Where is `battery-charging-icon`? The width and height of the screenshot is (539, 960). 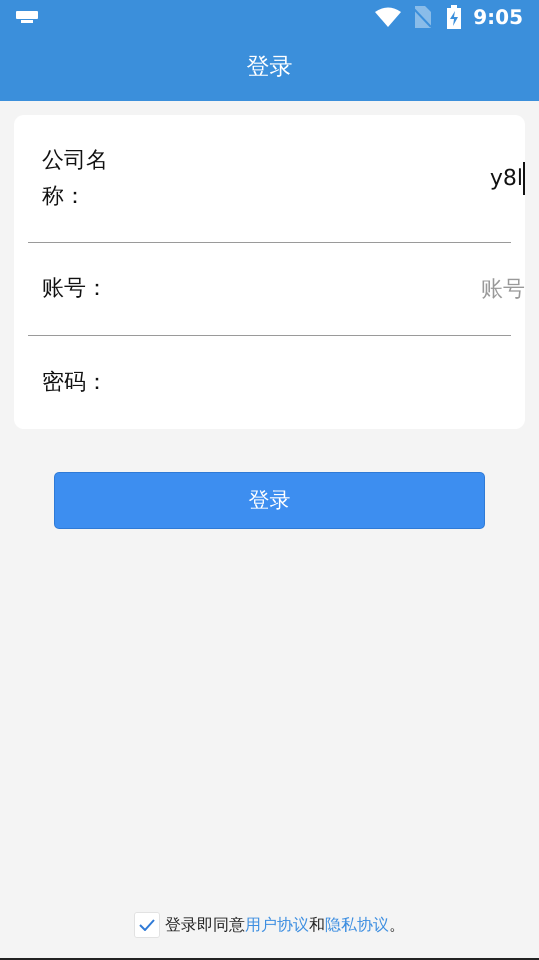
battery-charging-icon is located at coordinates (454, 17).